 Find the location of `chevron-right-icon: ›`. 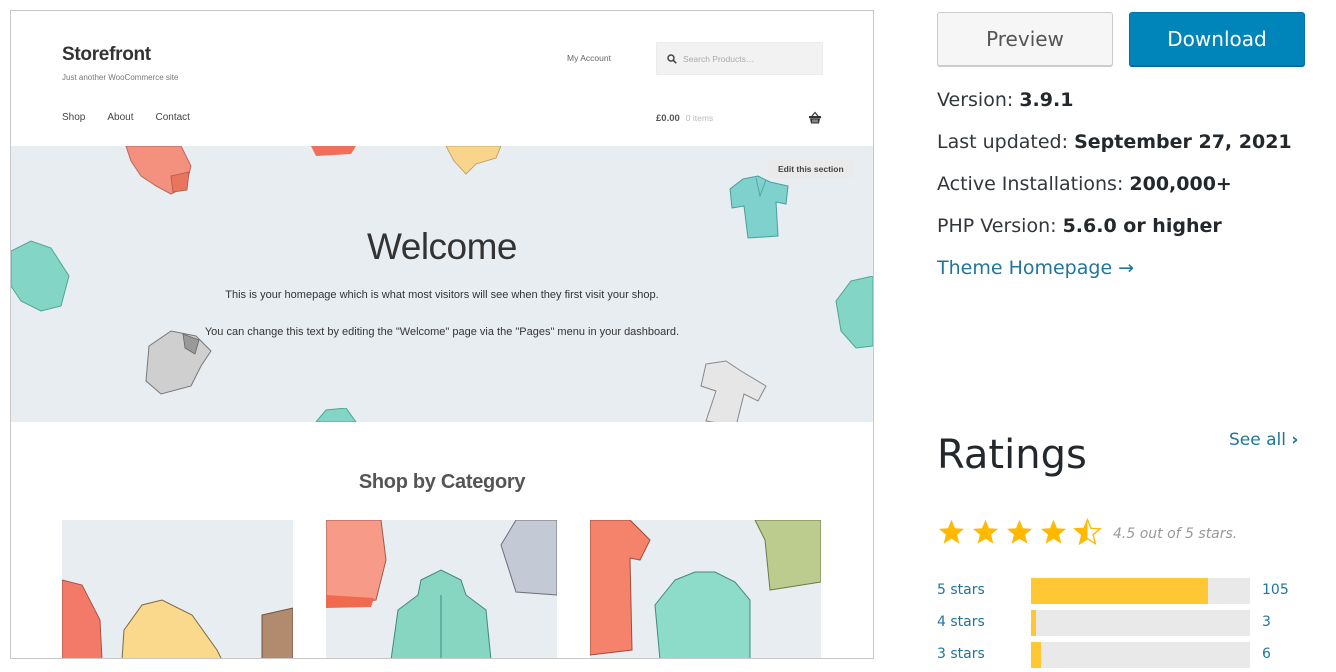

chevron-right-icon: › is located at coordinates (1295, 440).